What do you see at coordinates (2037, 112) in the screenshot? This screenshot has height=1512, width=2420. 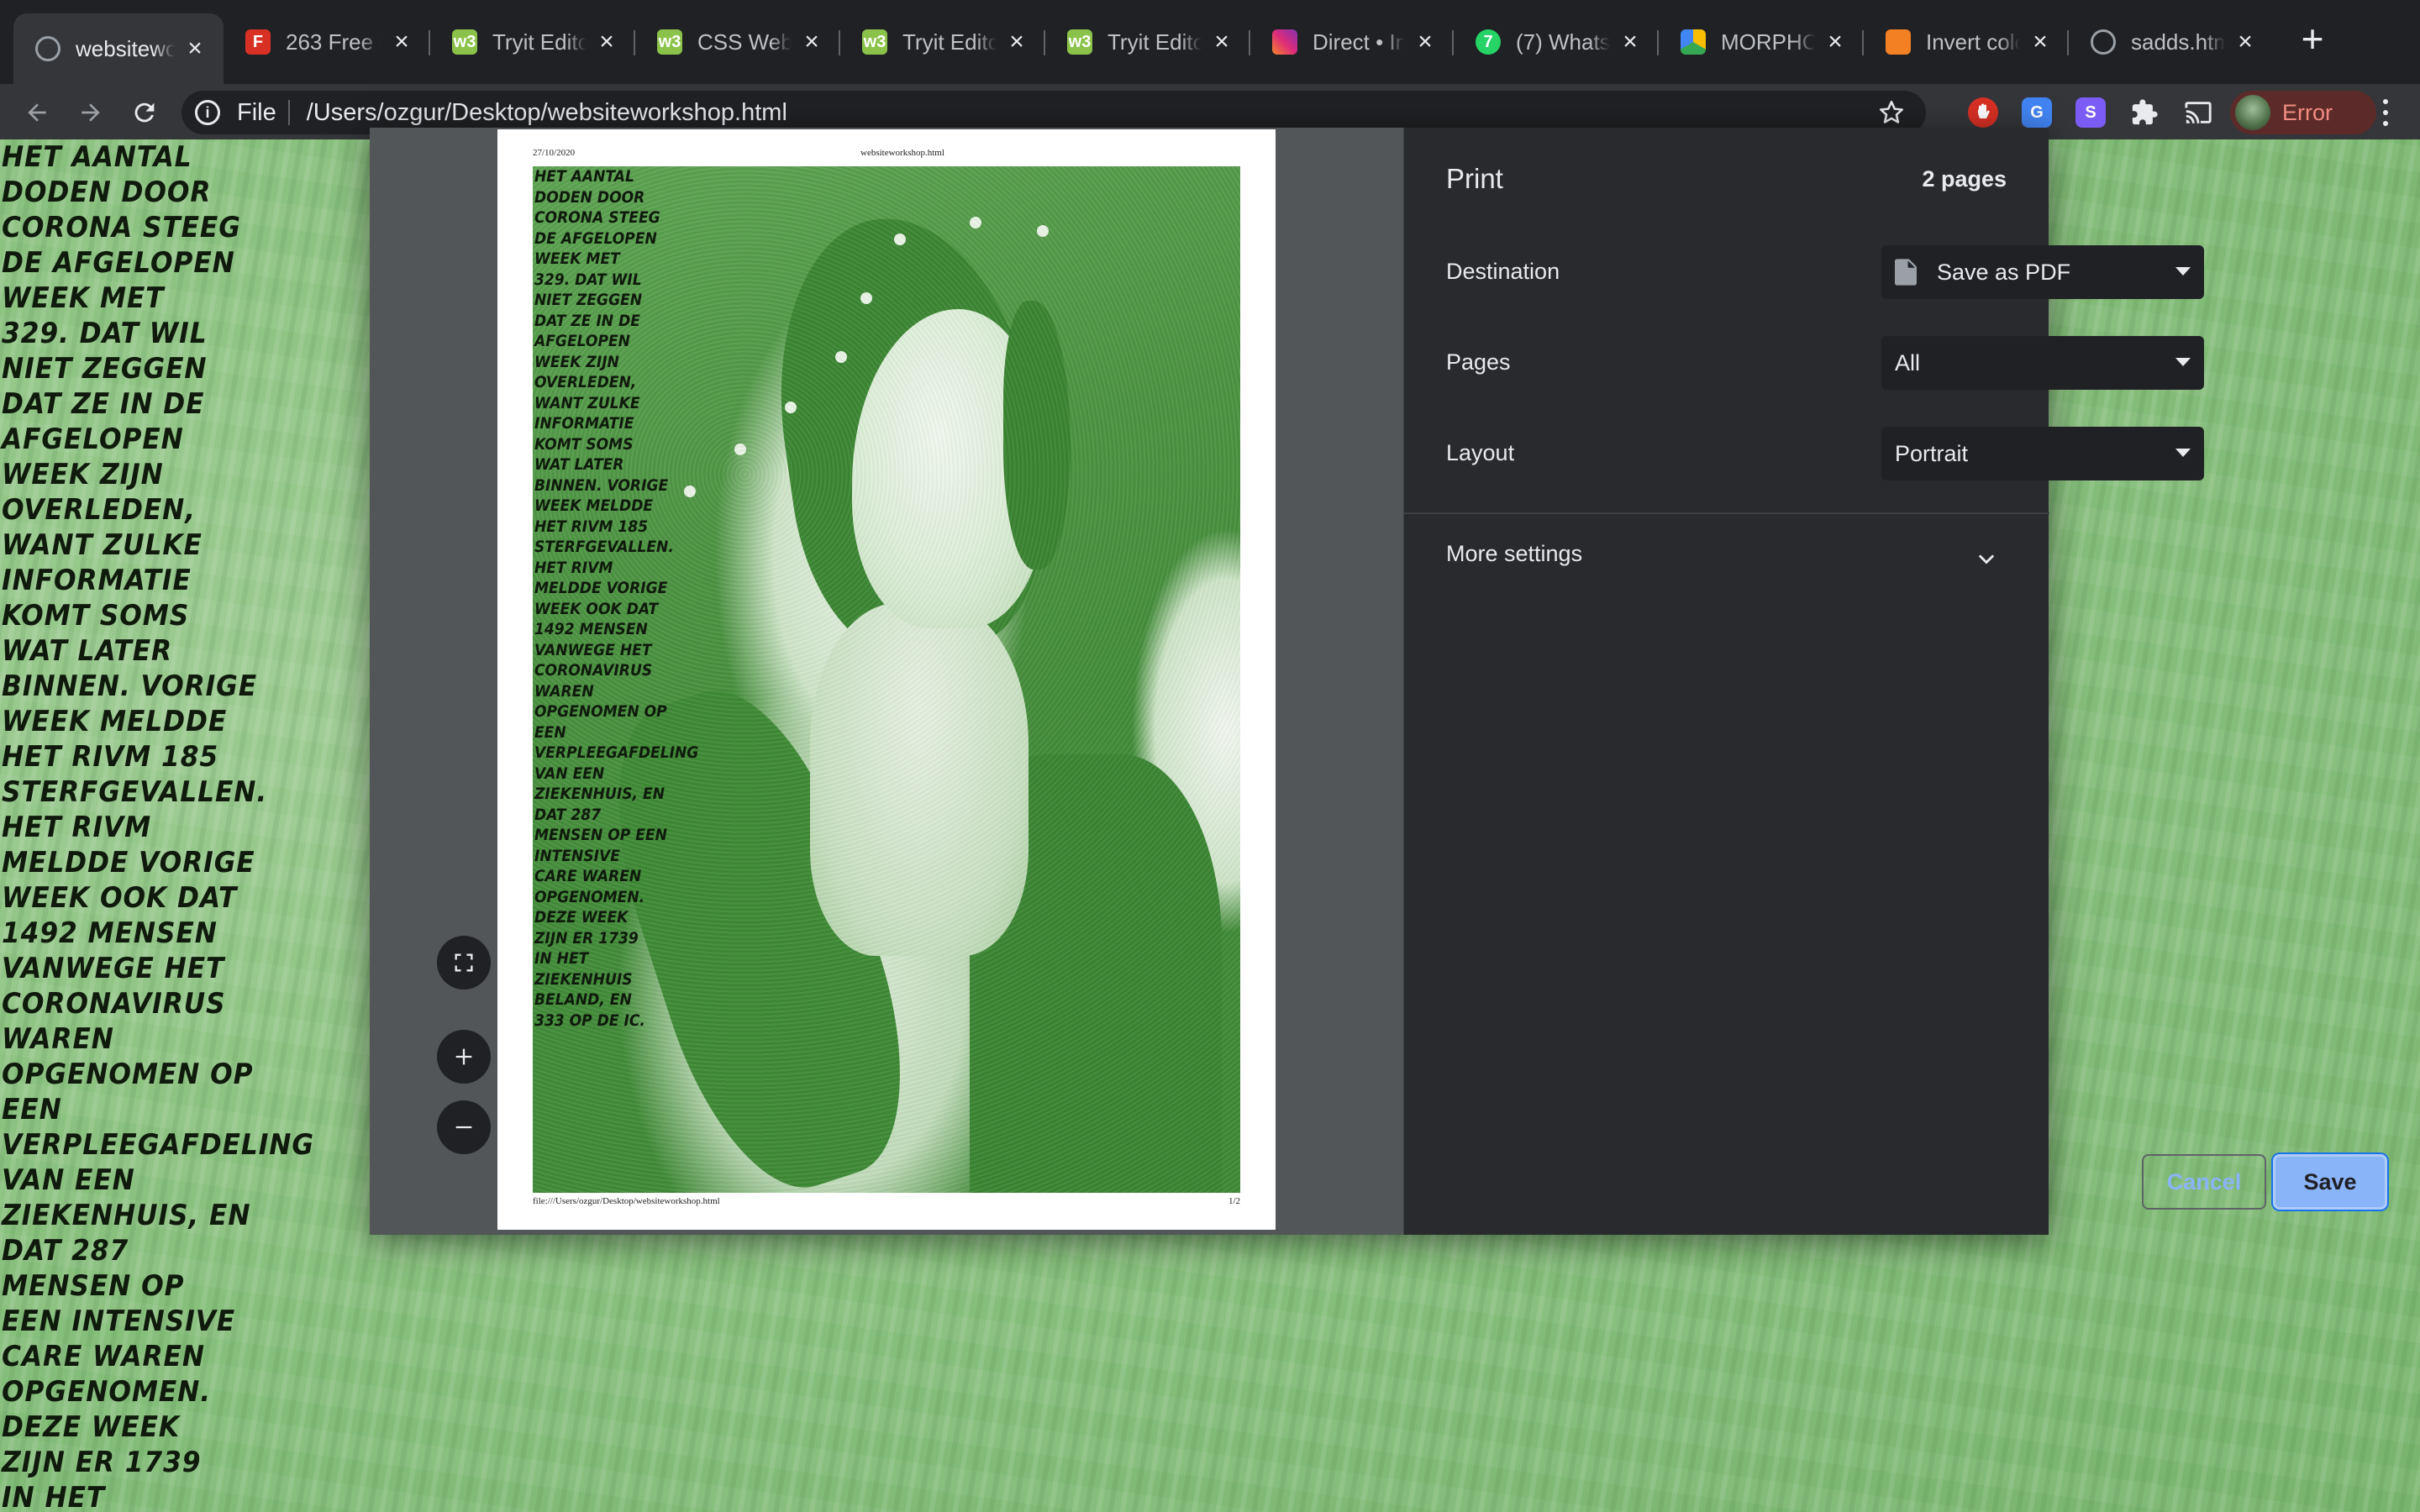 I see `translate-extension-icon: G` at bounding box center [2037, 112].